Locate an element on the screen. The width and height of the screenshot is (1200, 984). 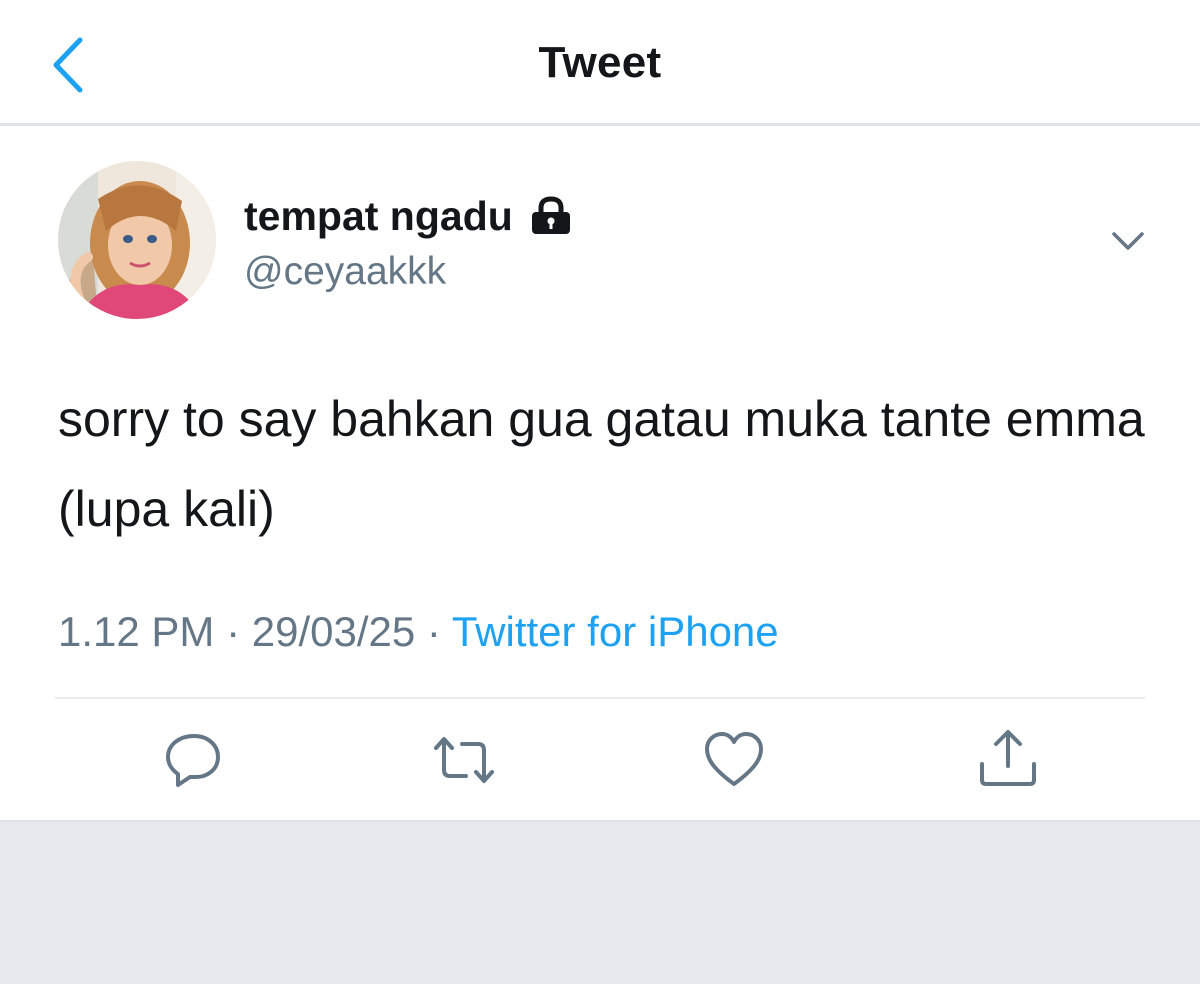
share-button is located at coordinates (1008, 760).